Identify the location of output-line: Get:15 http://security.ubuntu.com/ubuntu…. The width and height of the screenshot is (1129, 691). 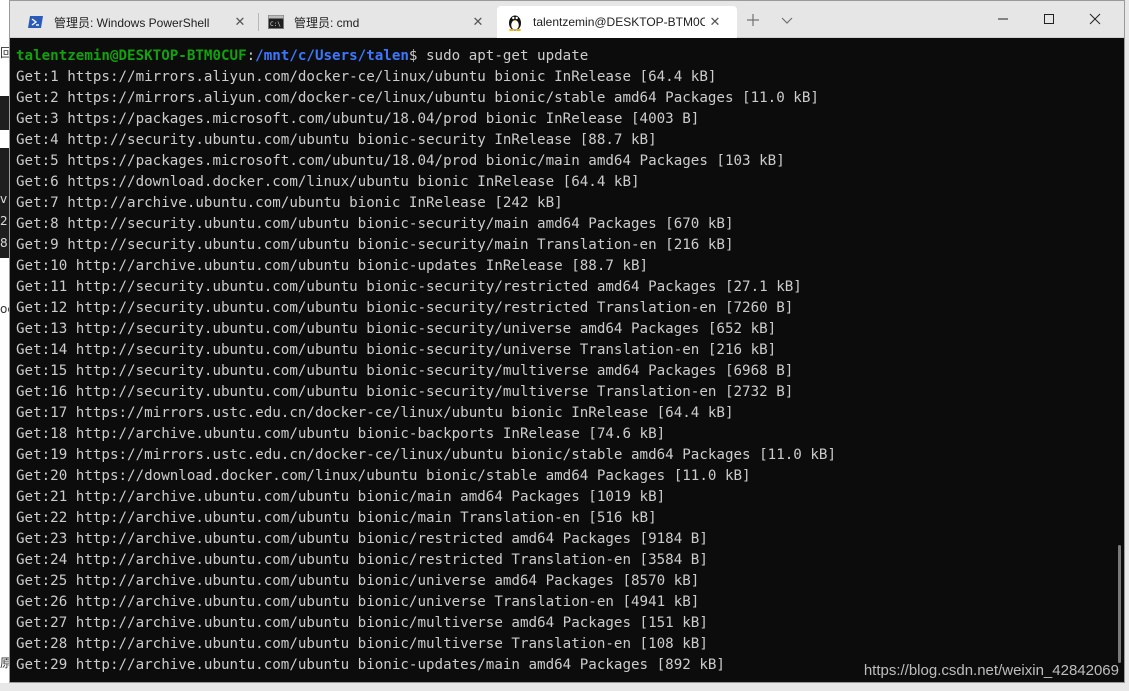
(405, 371).